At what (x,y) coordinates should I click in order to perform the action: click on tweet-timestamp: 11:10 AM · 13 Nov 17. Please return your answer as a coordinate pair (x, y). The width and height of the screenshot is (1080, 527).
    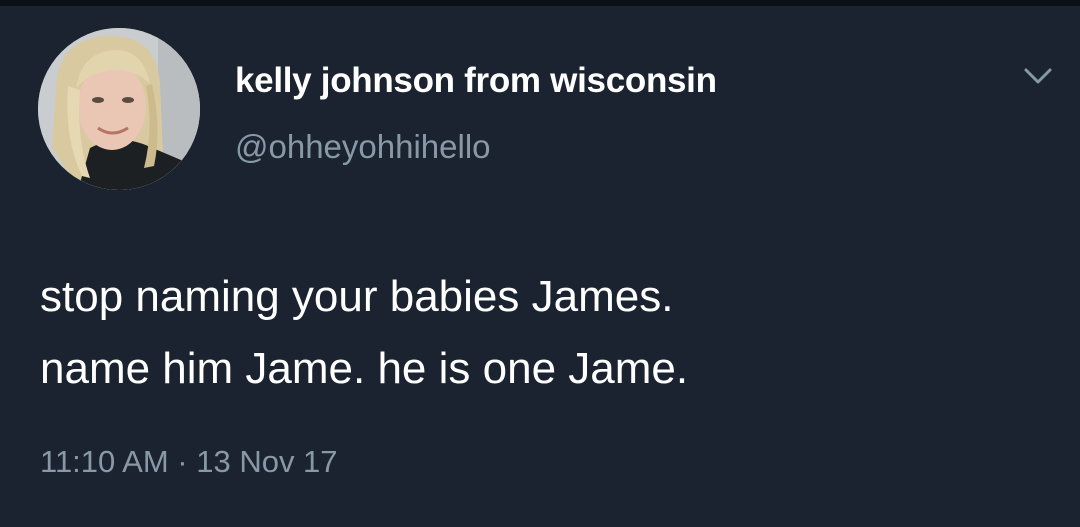
    Looking at the image, I should click on (189, 462).